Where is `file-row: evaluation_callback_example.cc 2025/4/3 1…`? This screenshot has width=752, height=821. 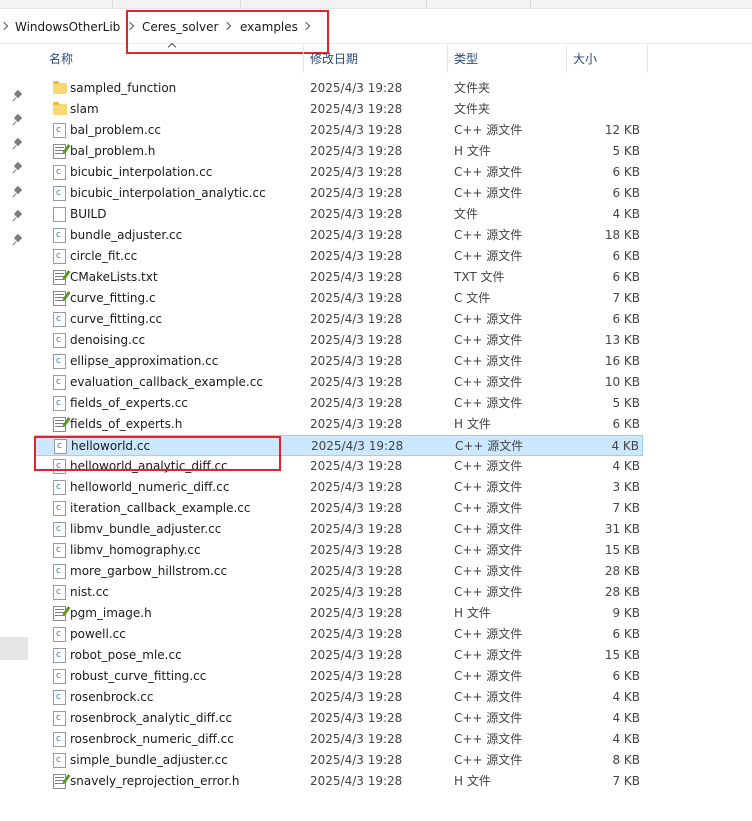 file-row: evaluation_callback_example.cc 2025/4/3 1… is located at coordinates (345, 382).